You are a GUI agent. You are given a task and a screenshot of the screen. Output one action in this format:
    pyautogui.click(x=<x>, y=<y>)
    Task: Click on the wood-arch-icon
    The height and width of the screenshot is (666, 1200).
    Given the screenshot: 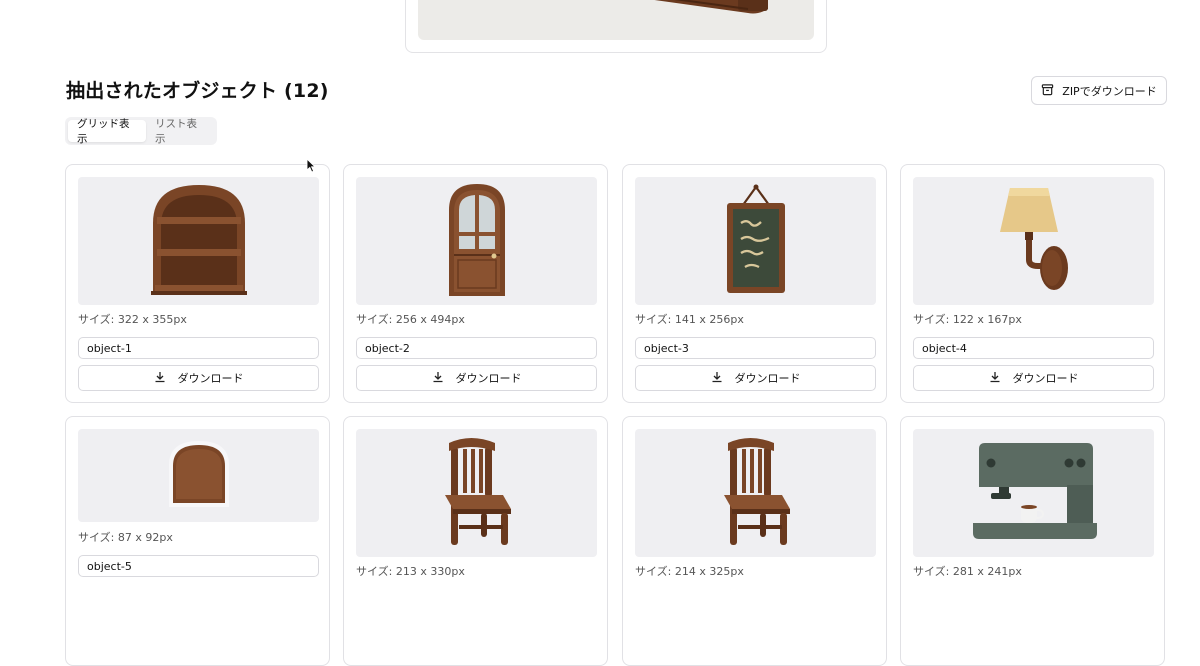 What is the action you would take?
    pyautogui.click(x=199, y=476)
    